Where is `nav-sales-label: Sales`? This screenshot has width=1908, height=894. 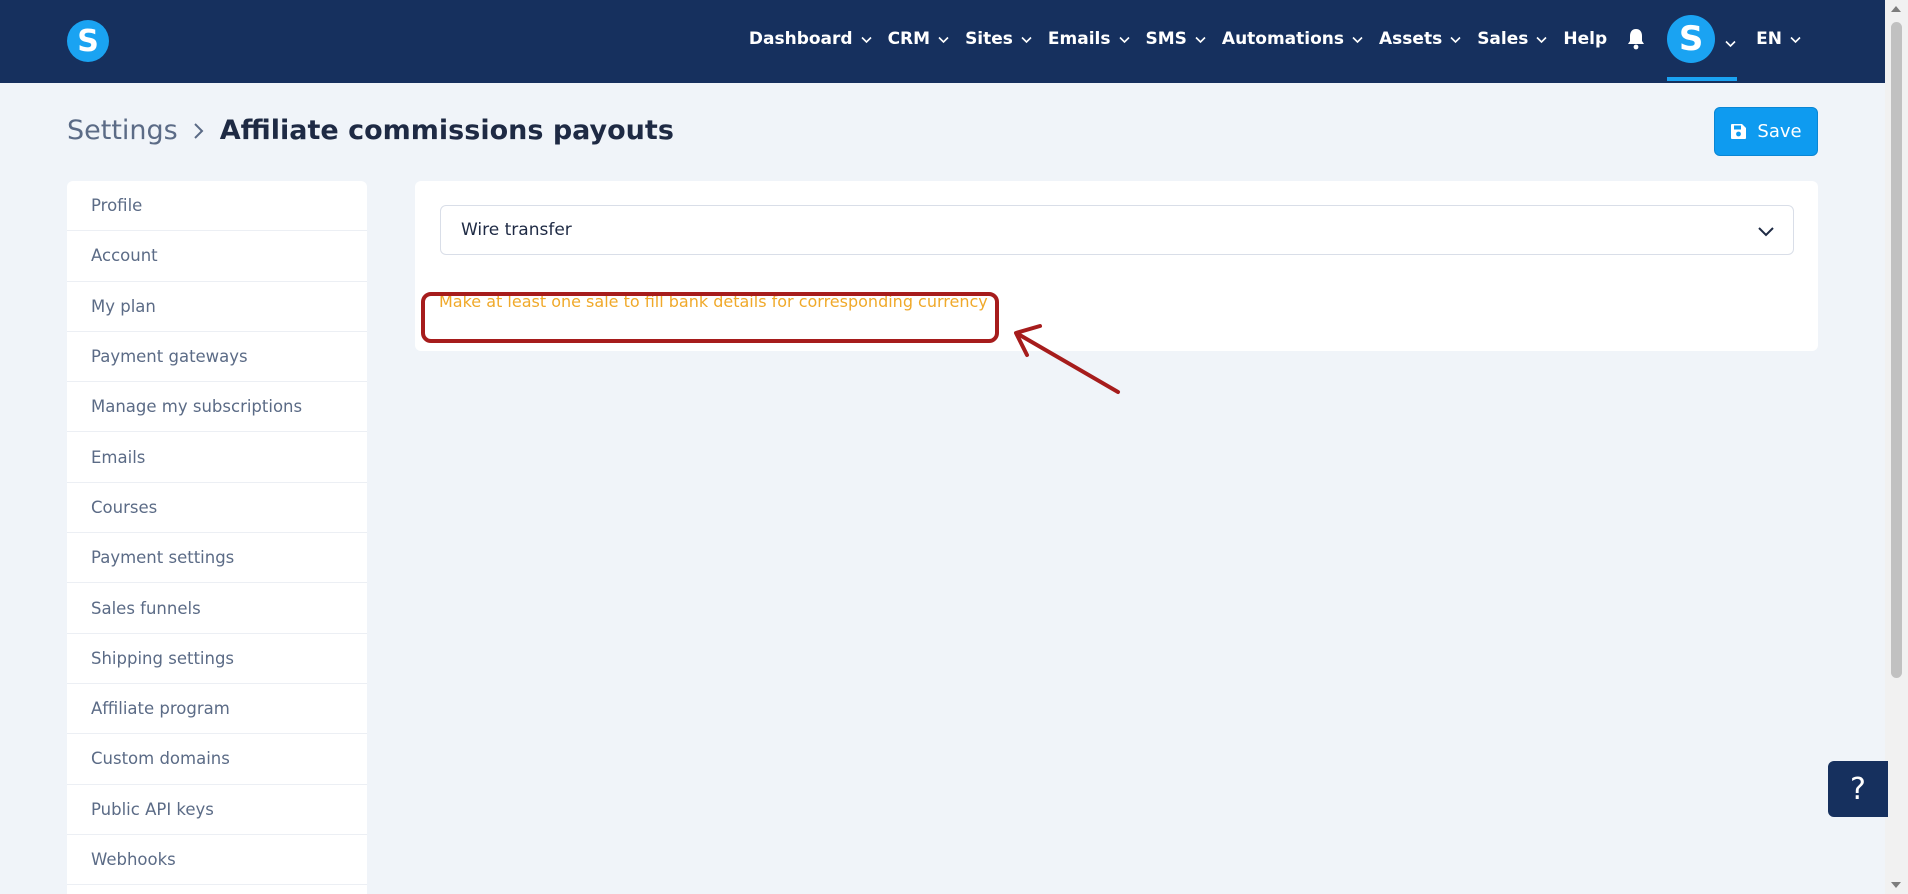 nav-sales-label: Sales is located at coordinates (1503, 39).